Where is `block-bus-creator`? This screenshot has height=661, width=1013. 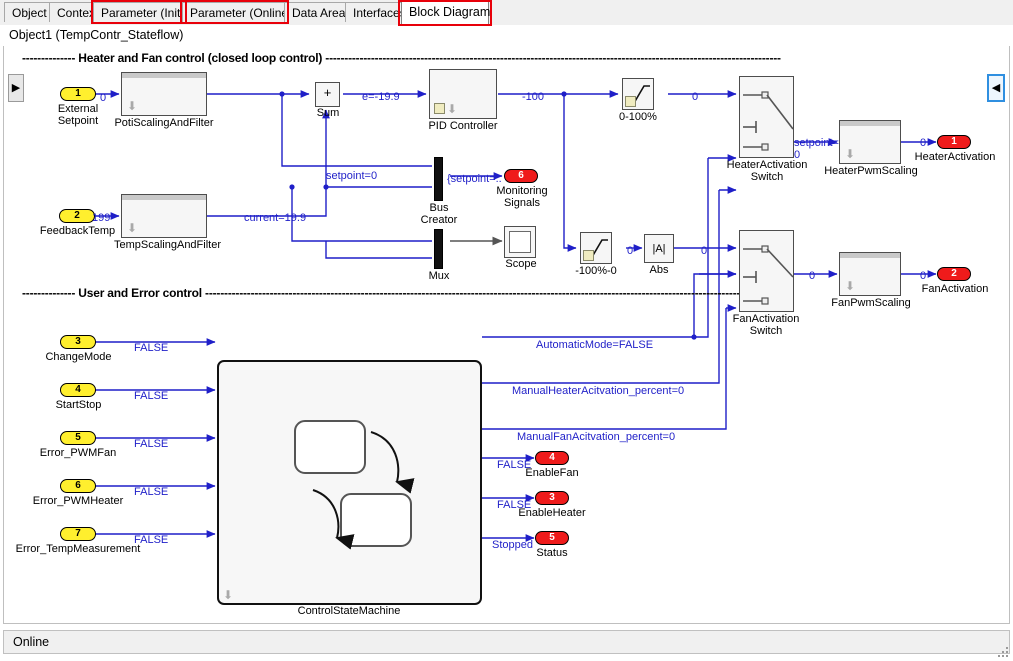
block-bus-creator is located at coordinates (438, 179).